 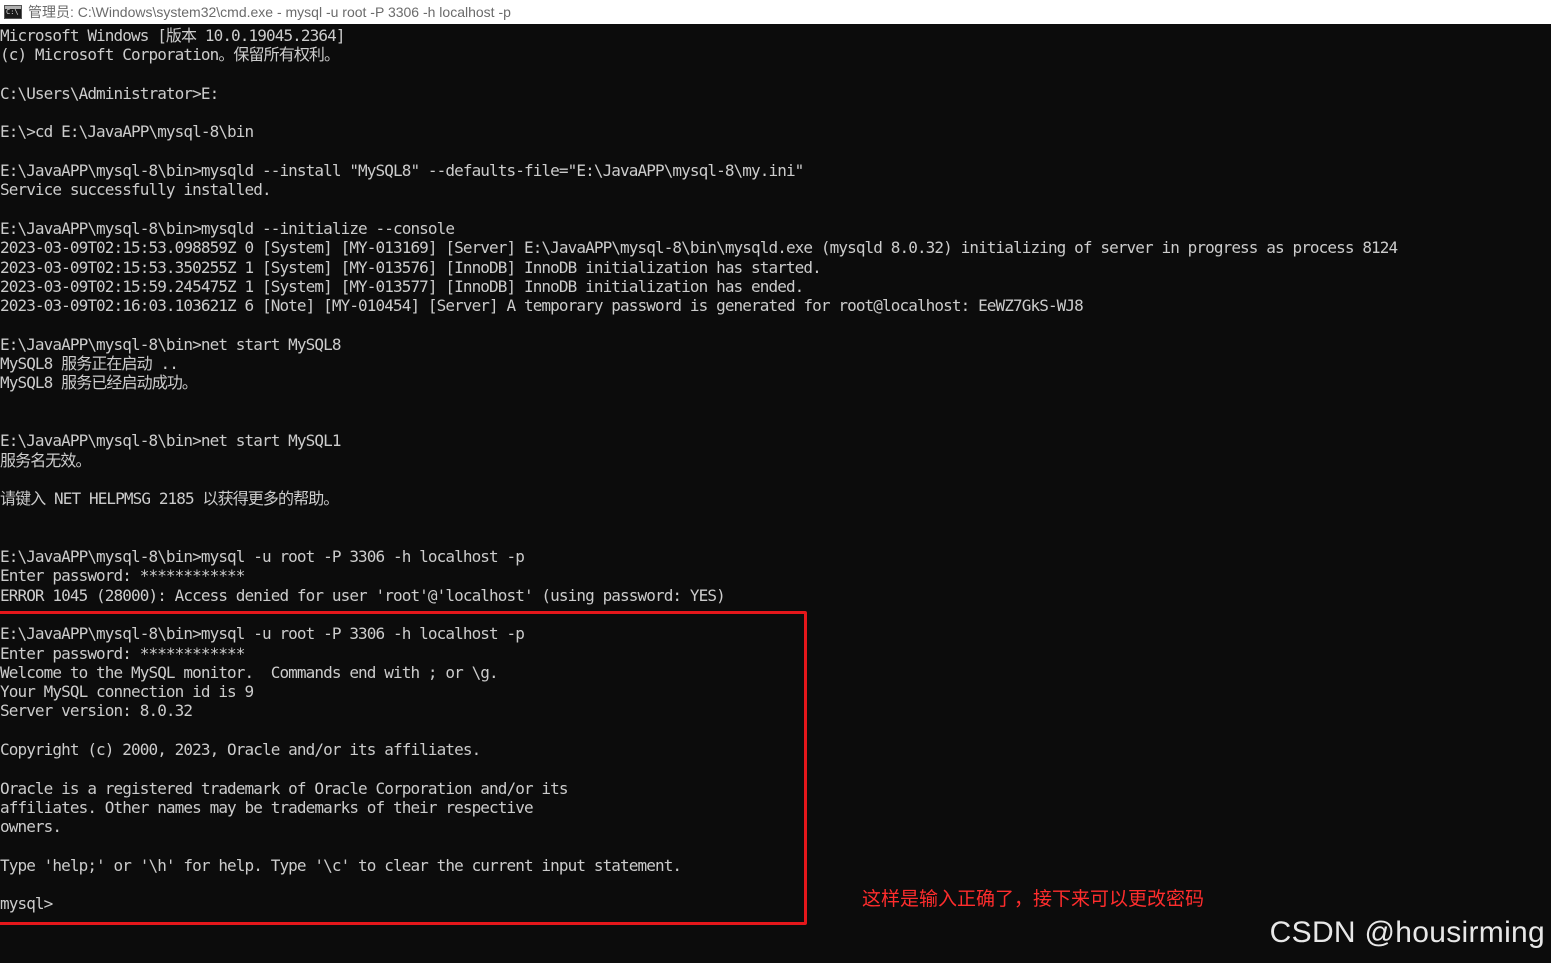 I want to click on console-line: E:\JavaAPP\mysql-8\bin>net start MySQL1, so click(x=170, y=441).